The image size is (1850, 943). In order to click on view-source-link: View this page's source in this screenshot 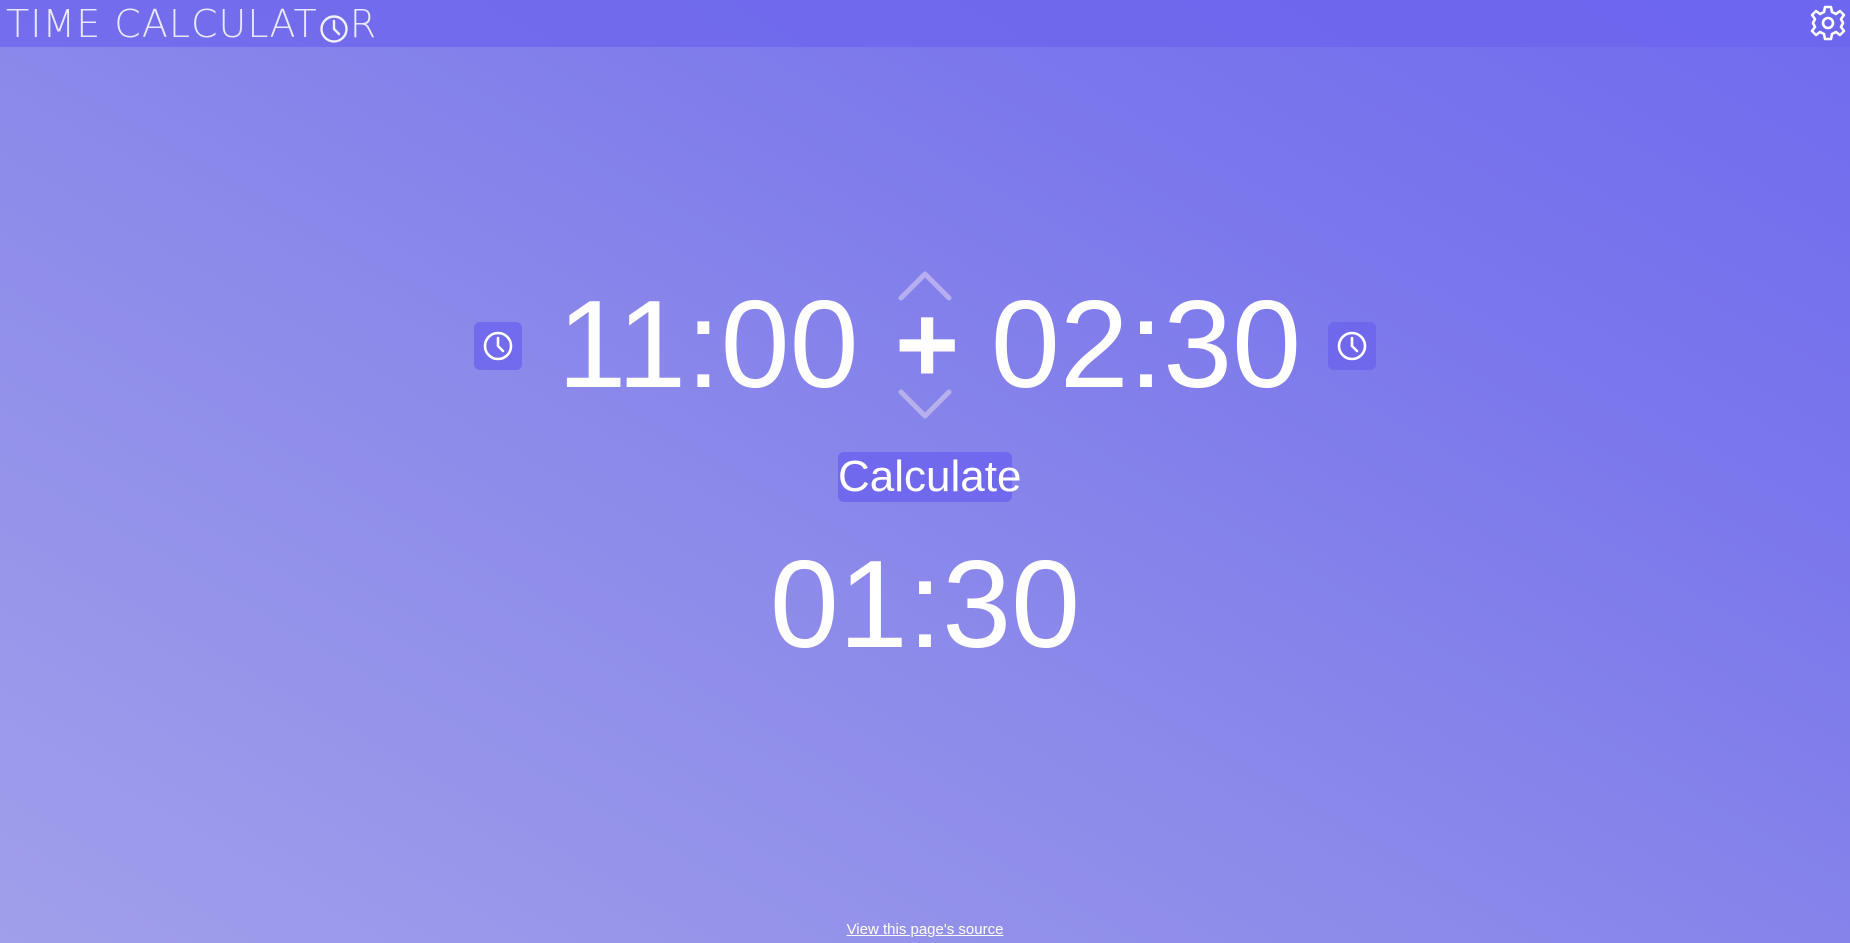, I will do `click(925, 929)`.